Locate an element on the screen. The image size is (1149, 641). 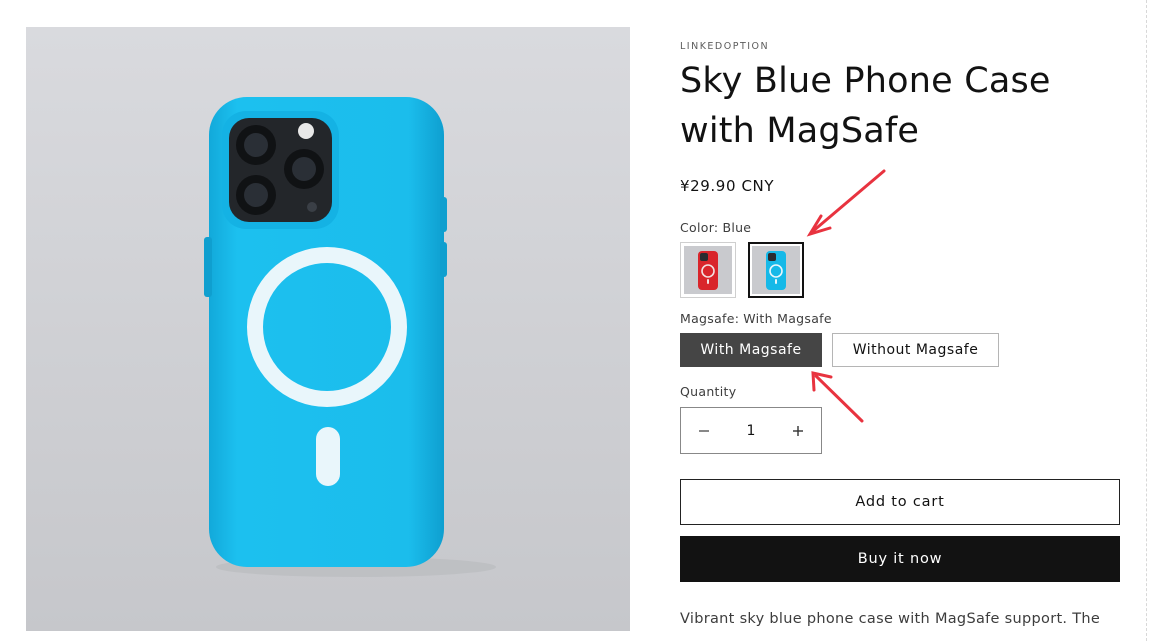
product-price: ¥29.90 CNY is located at coordinates (727, 186).